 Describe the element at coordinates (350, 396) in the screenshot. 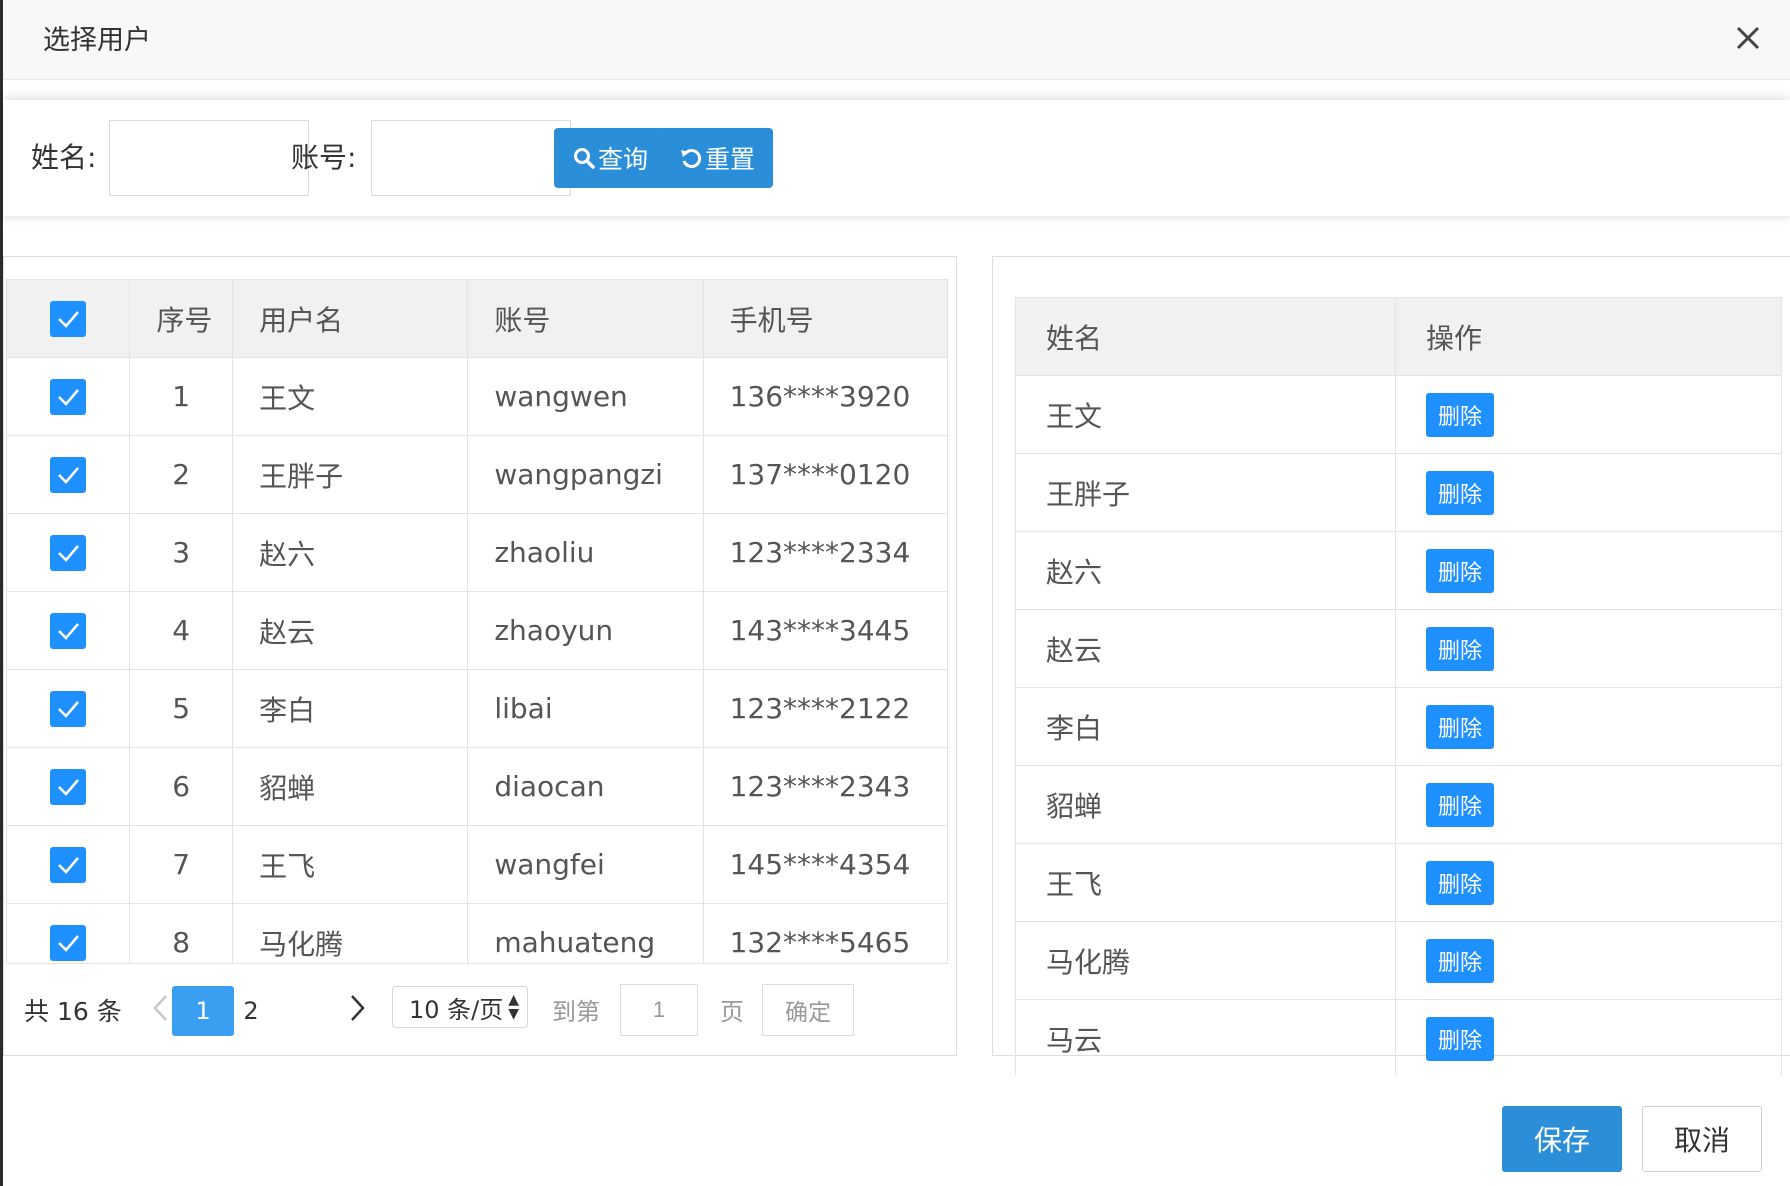

I see `row-username: 王文` at that location.